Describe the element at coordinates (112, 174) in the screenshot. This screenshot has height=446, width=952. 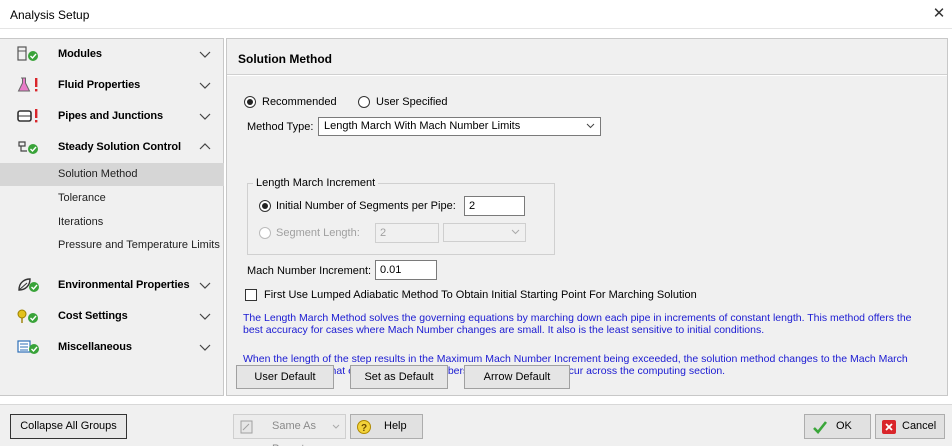
I see `sidebar-item-solution-method: Solution Method` at that location.